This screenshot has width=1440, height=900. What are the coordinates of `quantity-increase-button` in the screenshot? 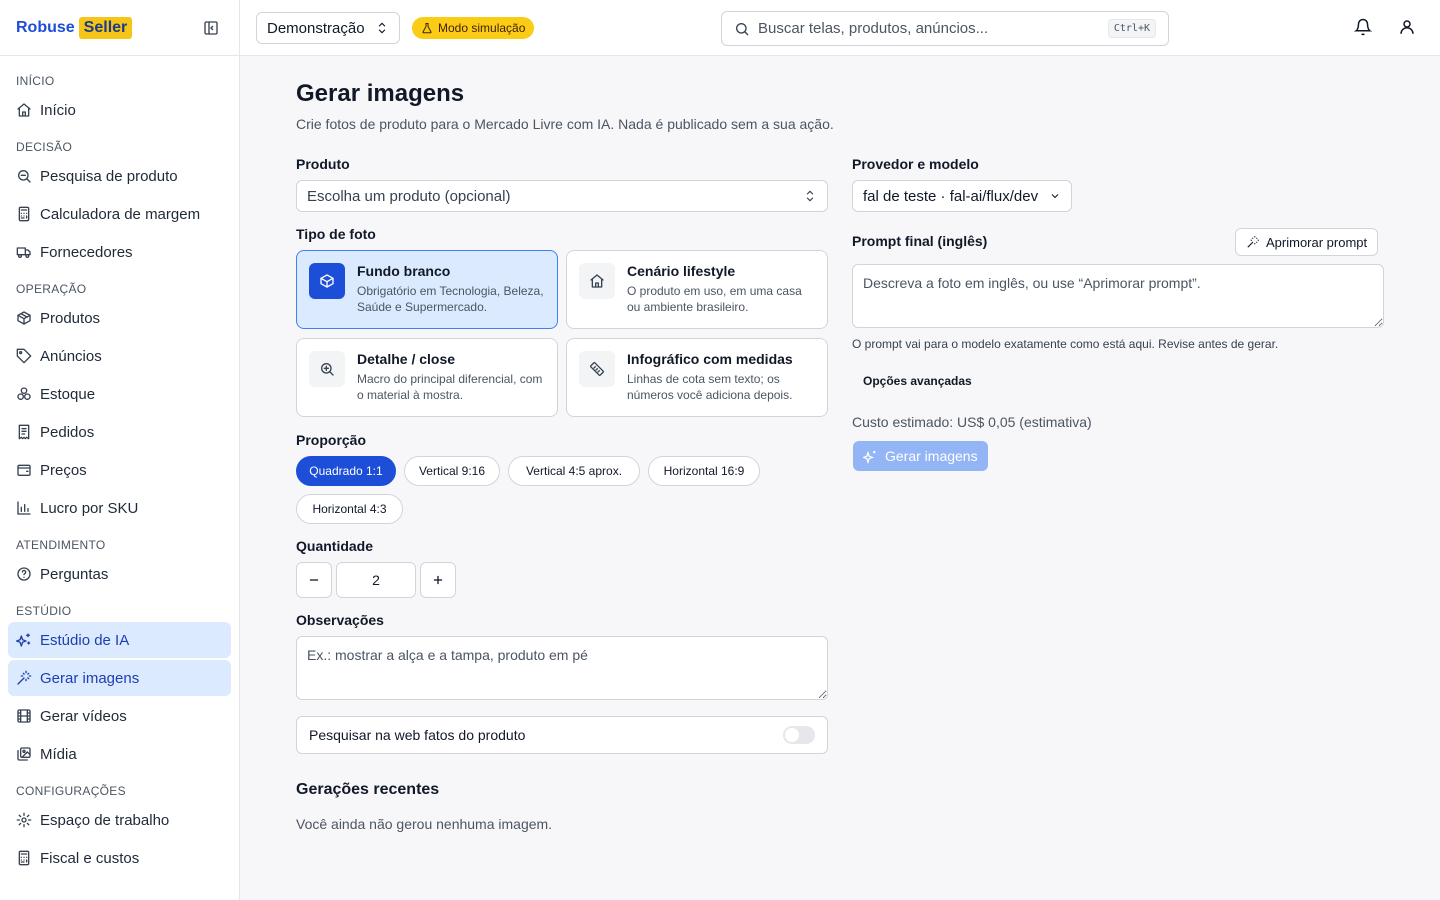 It's located at (438, 580).